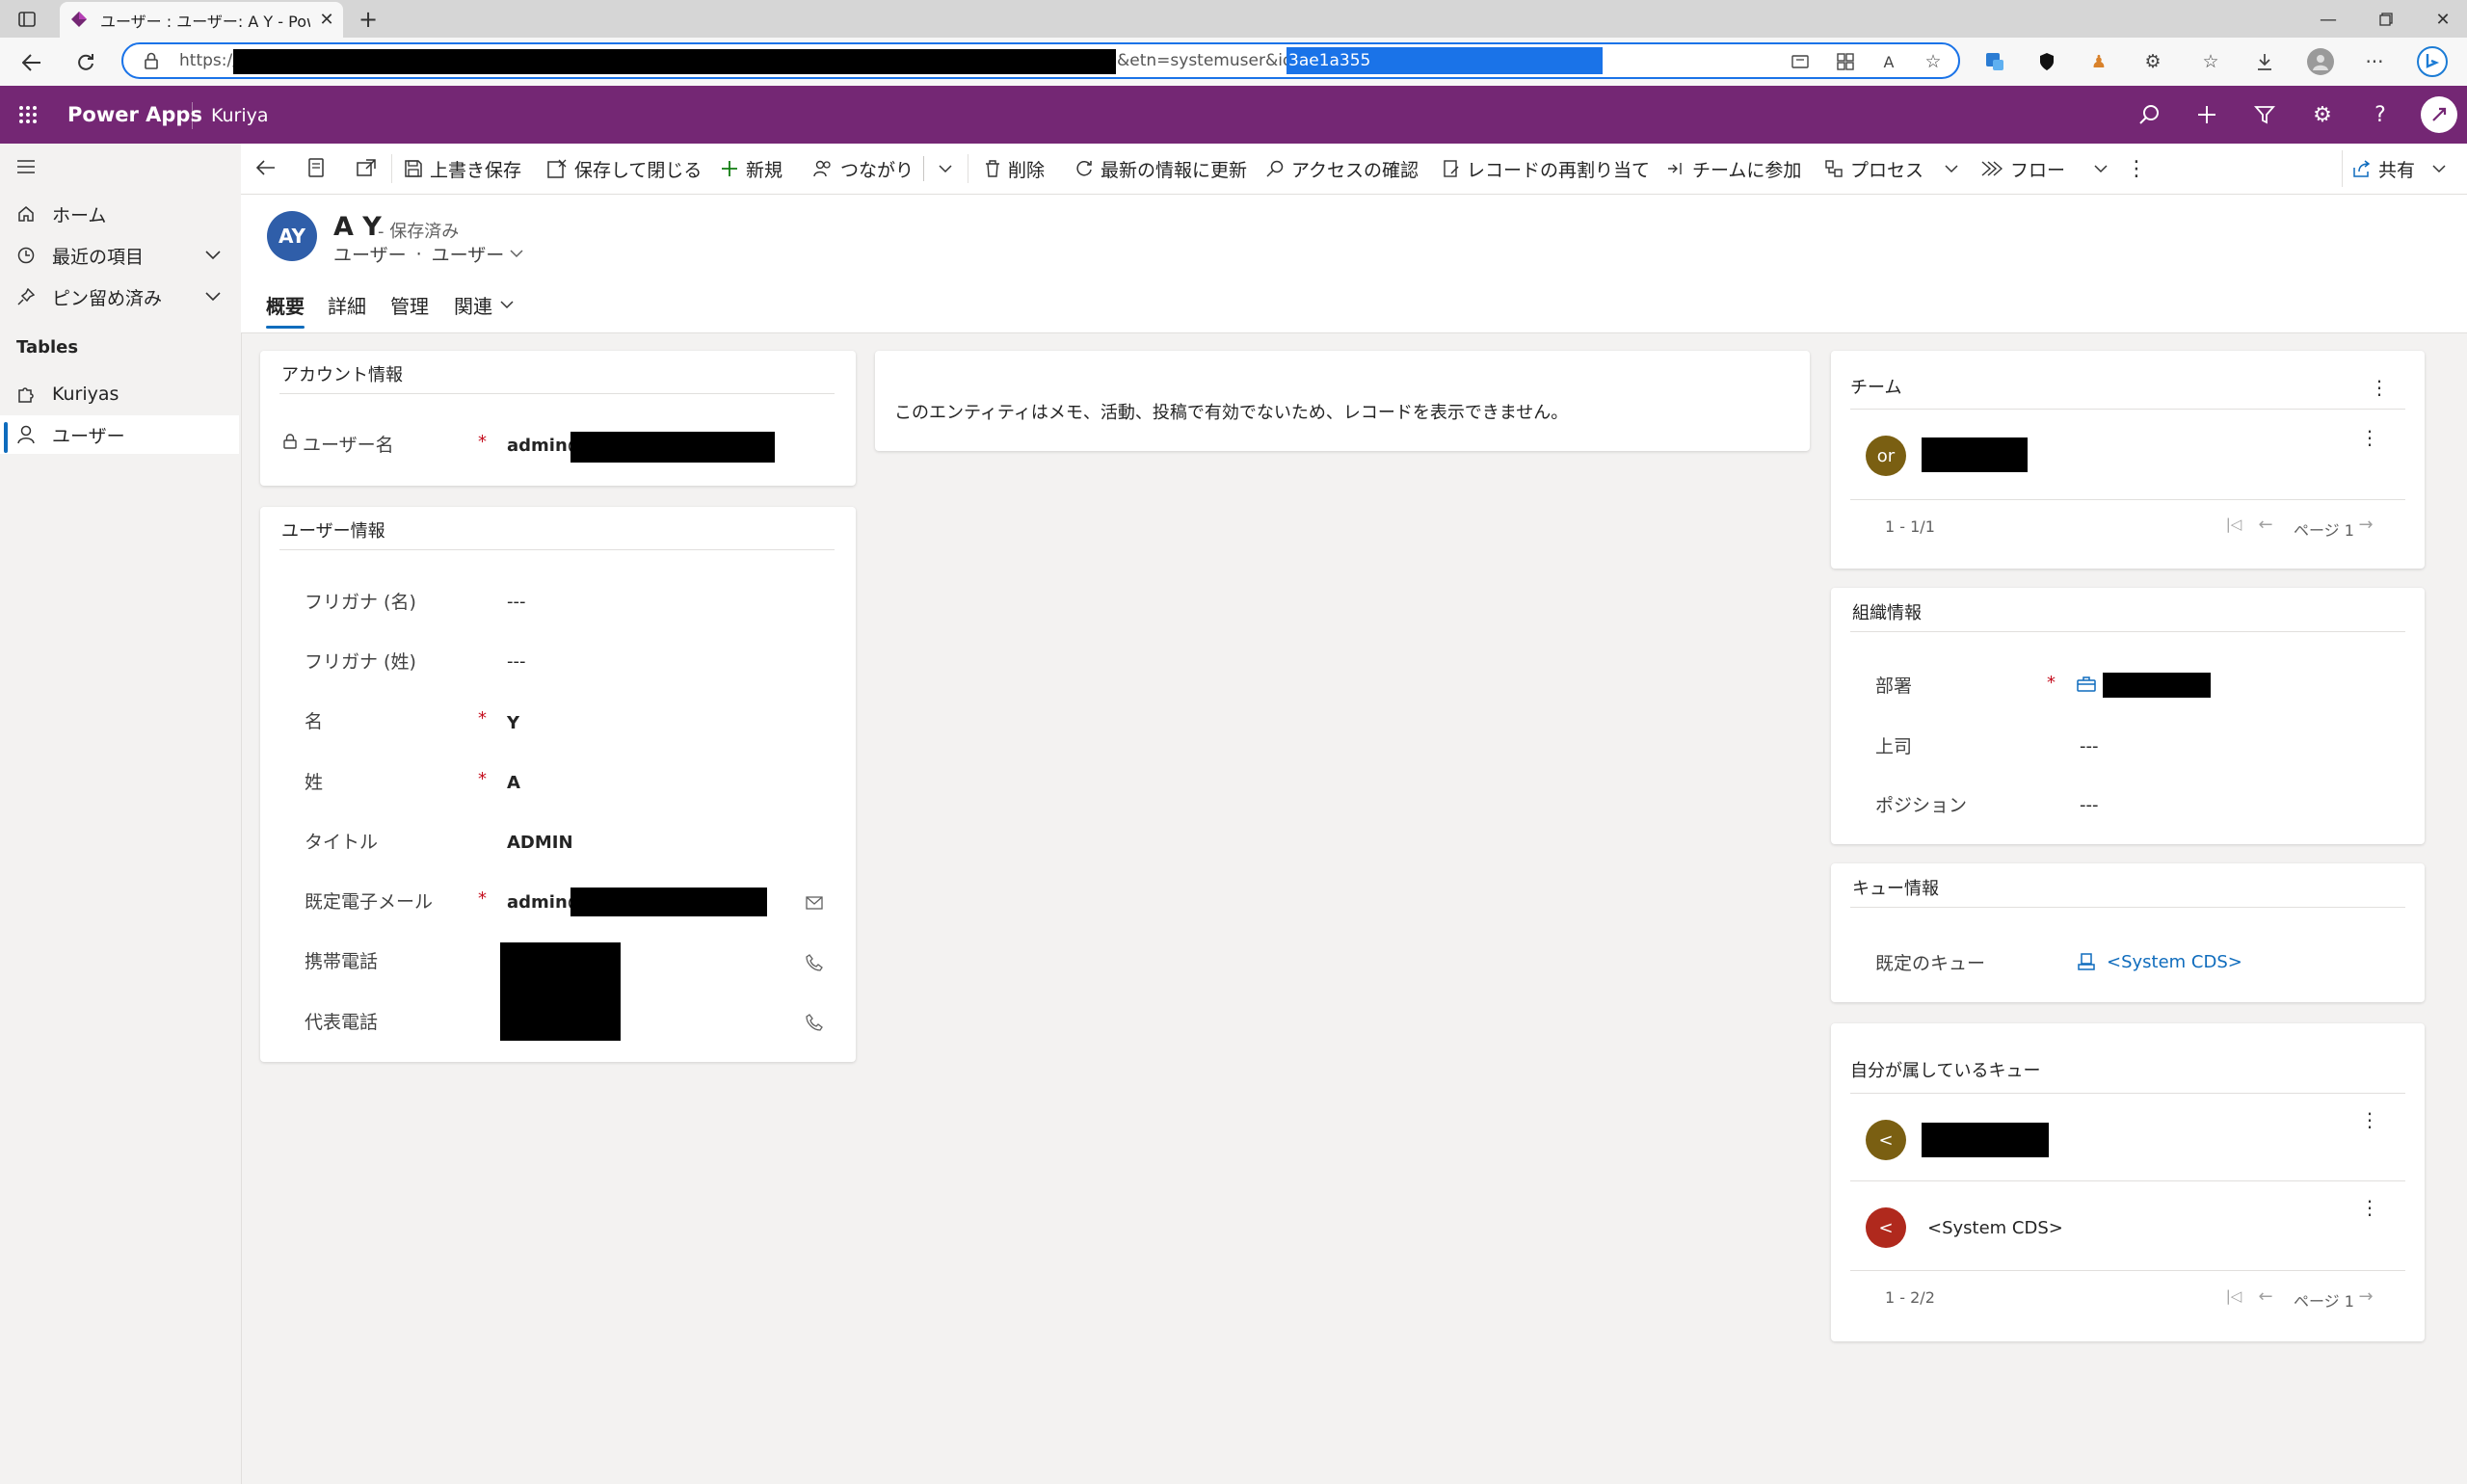 The width and height of the screenshot is (2467, 1484). What do you see at coordinates (119, 394) in the screenshot?
I see `sidebar-item-kuriyas: Kuriyas` at bounding box center [119, 394].